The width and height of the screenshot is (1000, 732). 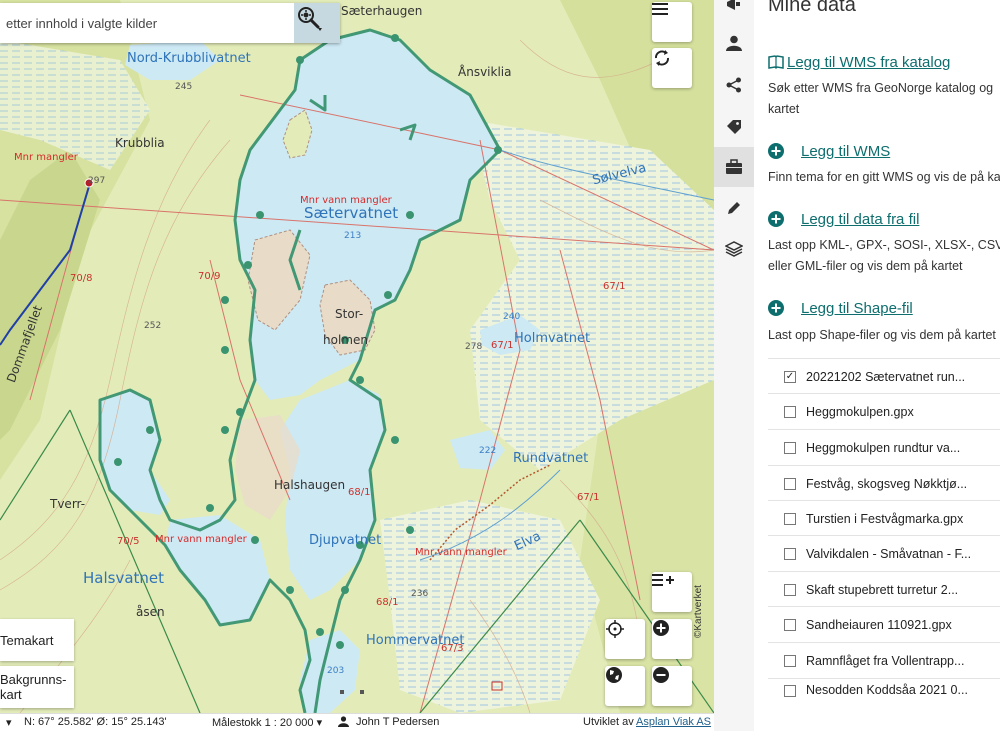 What do you see at coordinates (698, 611) in the screenshot?
I see `attribution: ©Kartverket` at bounding box center [698, 611].